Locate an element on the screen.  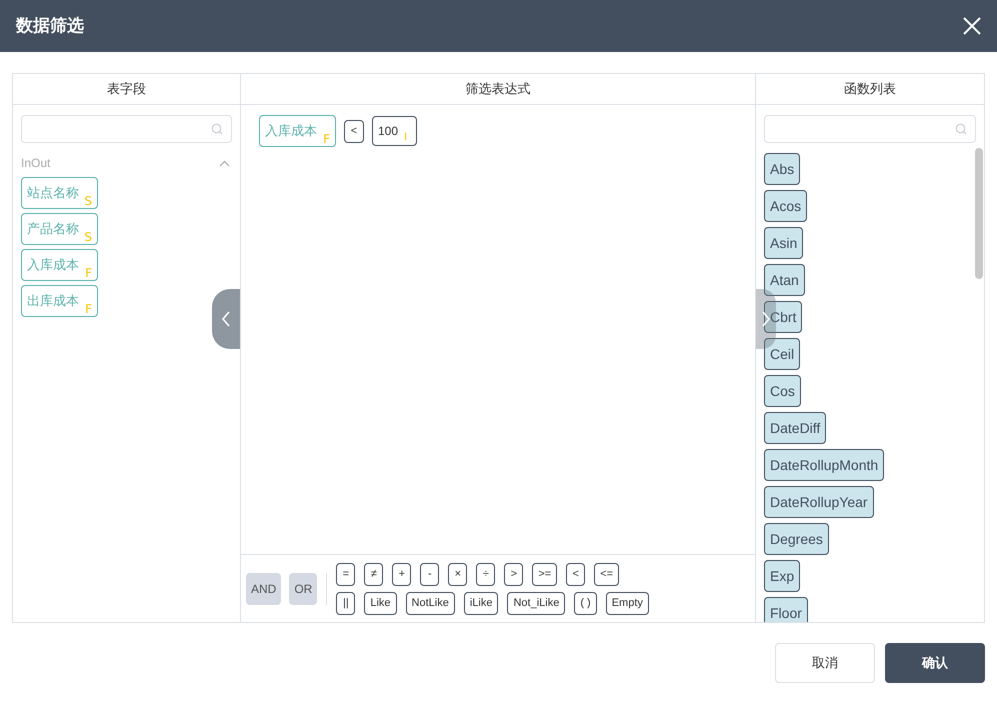
scrollbar is located at coordinates (979, 213).